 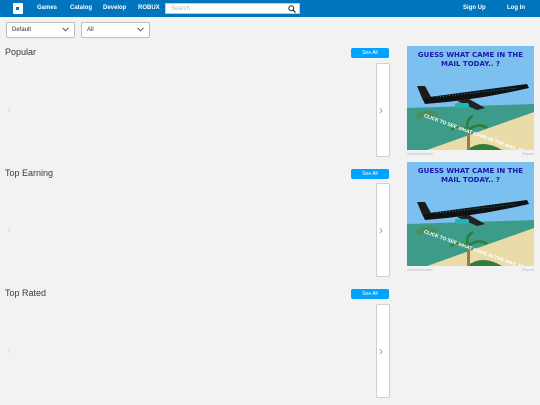 What do you see at coordinates (90, 30) in the screenshot?
I see `genre-dropdown-value: All` at bounding box center [90, 30].